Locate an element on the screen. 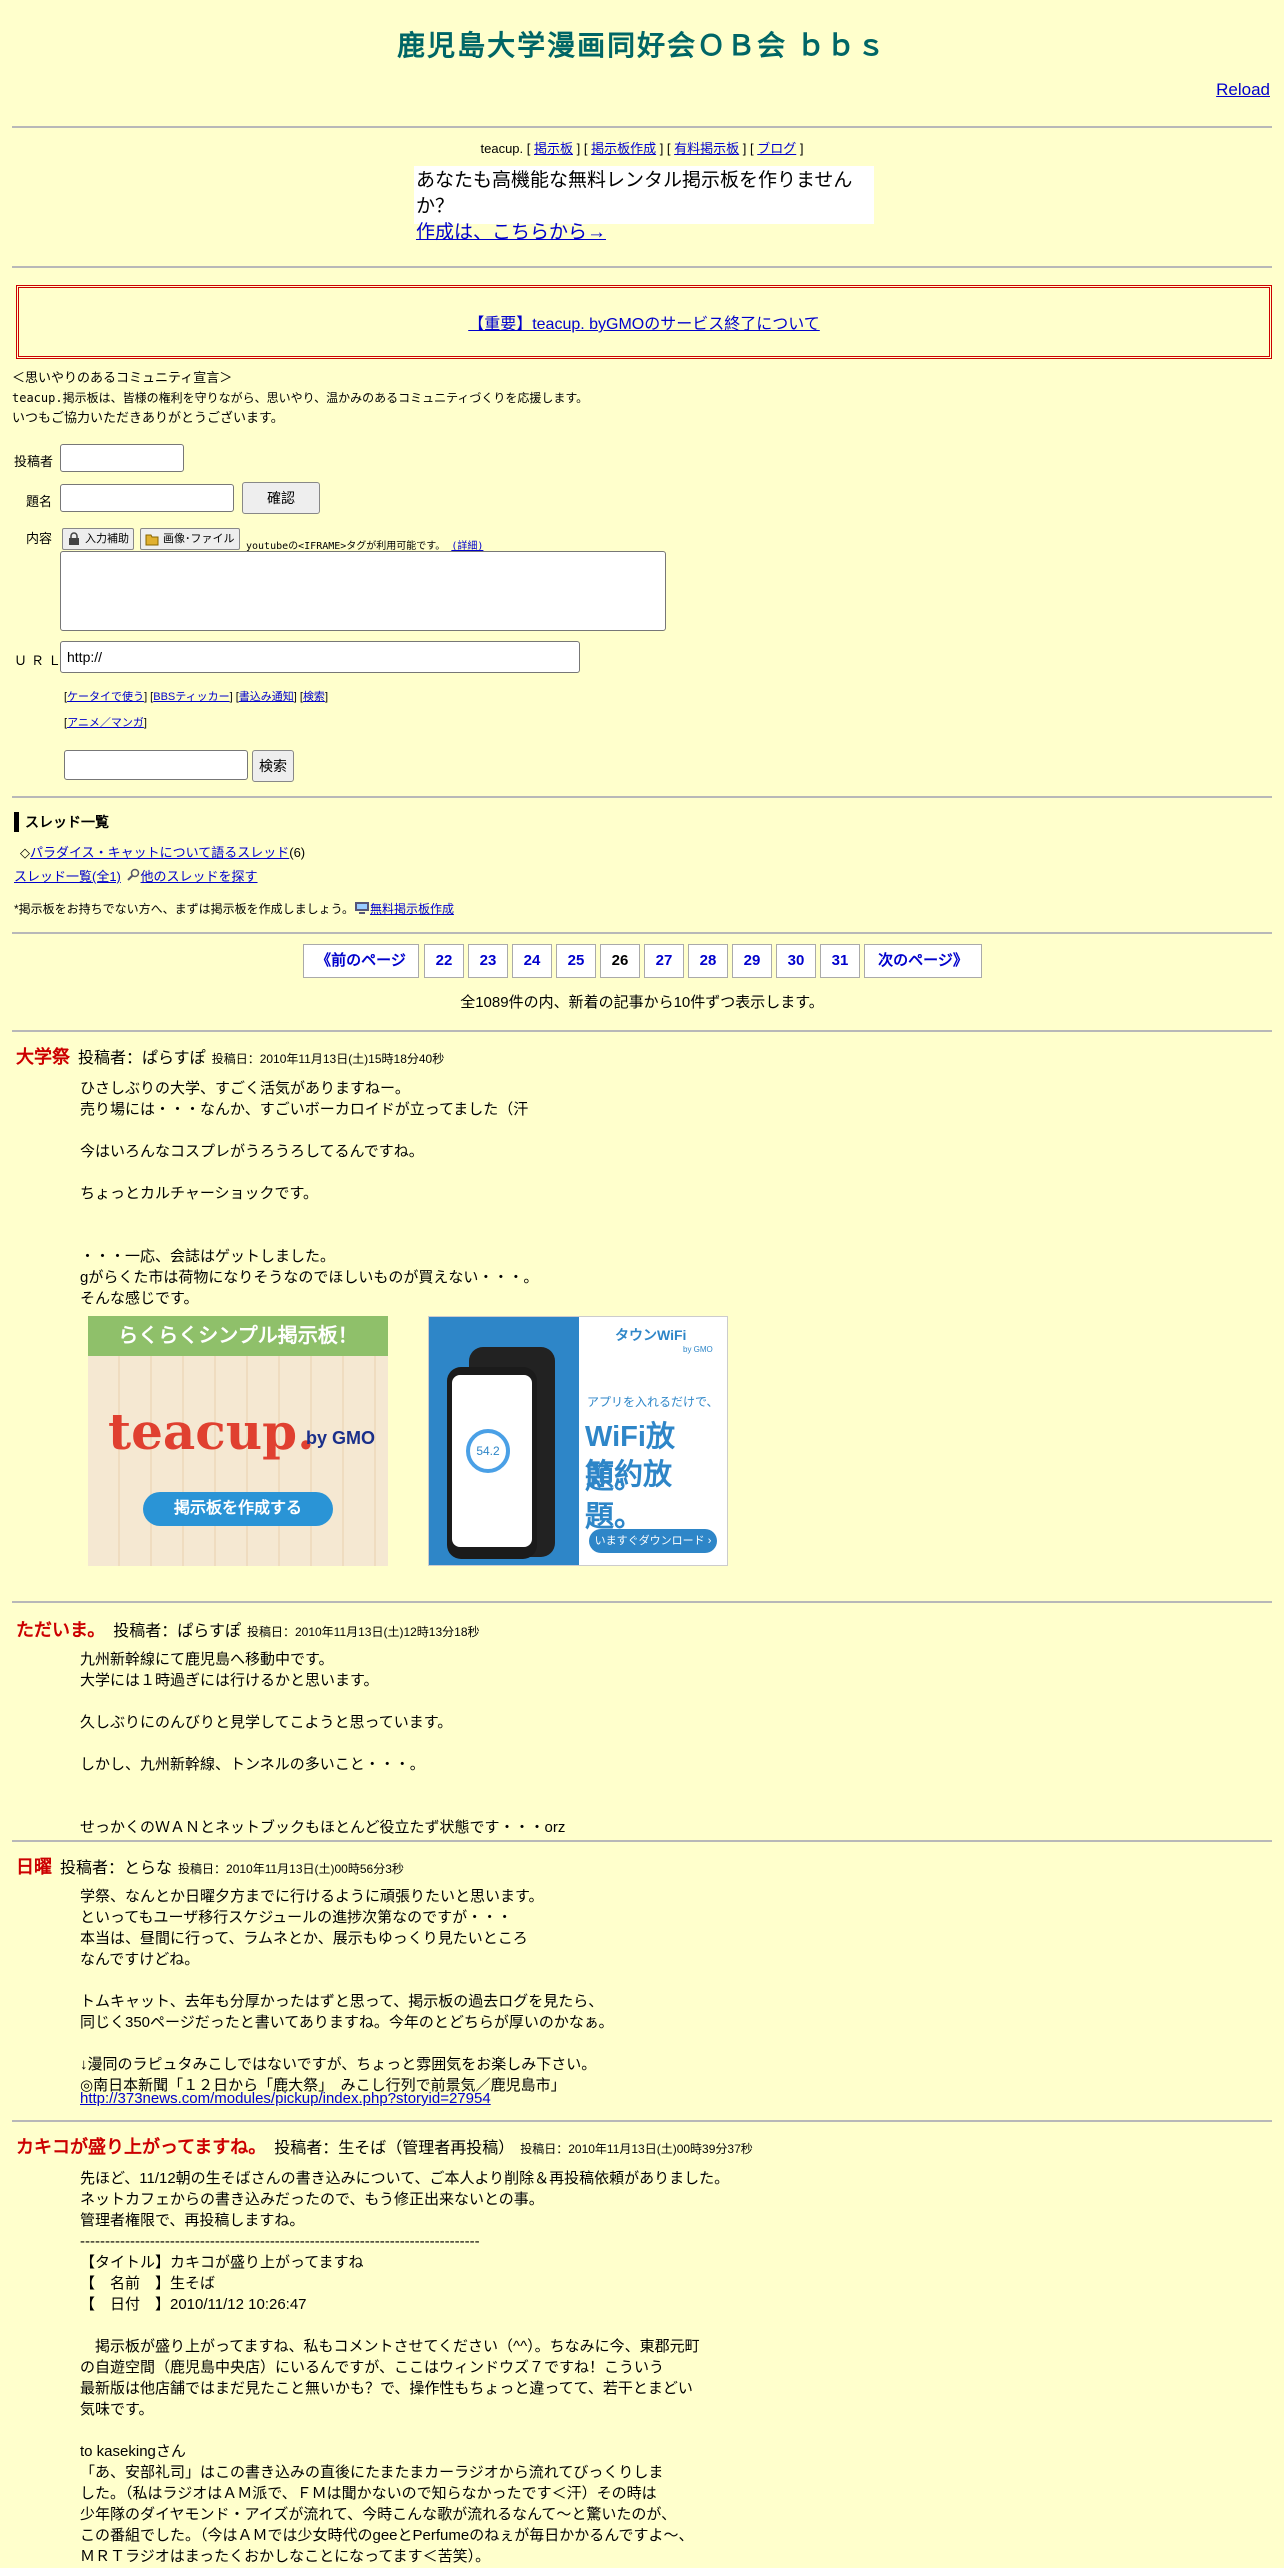 Image resolution: width=1284 pixels, height=2568 pixels. wifi-line3: 節約放題。 is located at coordinates (629, 1496).